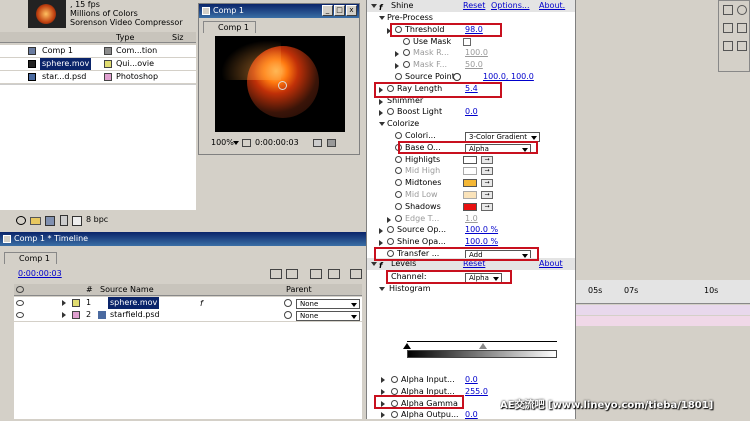 The width and height of the screenshot is (750, 421). I want to click on layer-name: starfield.psd, so click(135, 315).